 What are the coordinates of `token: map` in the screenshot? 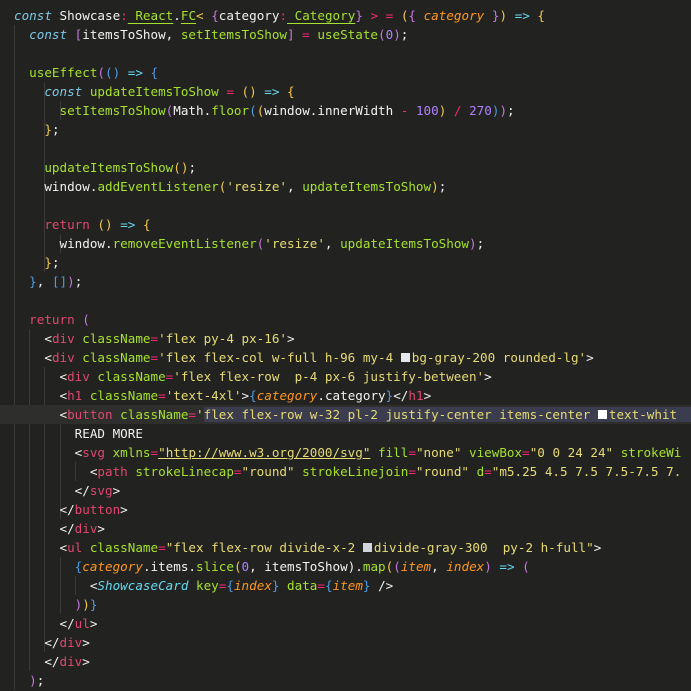 It's located at (374, 566).